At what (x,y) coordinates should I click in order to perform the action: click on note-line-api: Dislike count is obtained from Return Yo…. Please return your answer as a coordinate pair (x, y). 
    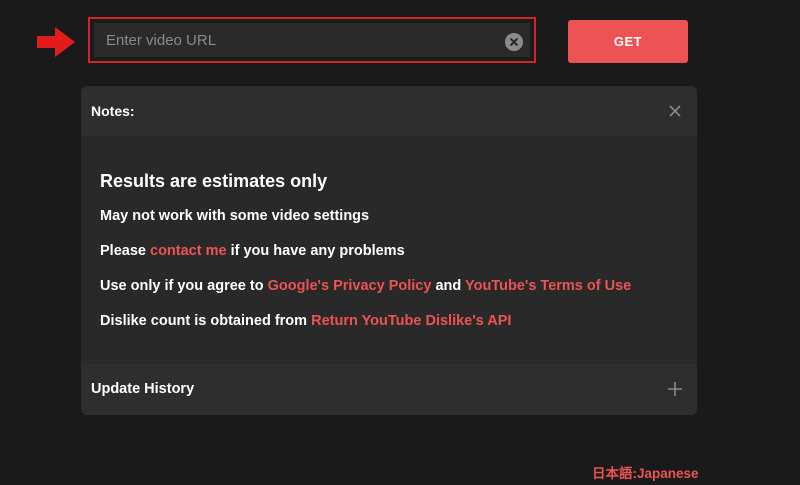
    Looking at the image, I should click on (390, 321).